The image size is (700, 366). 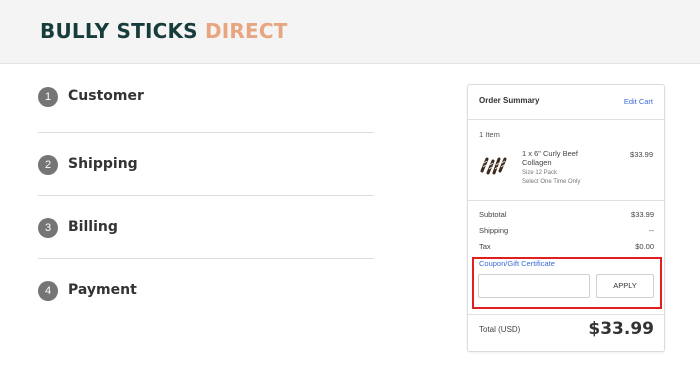 I want to click on shipping-row: Shipping --, so click(x=566, y=231).